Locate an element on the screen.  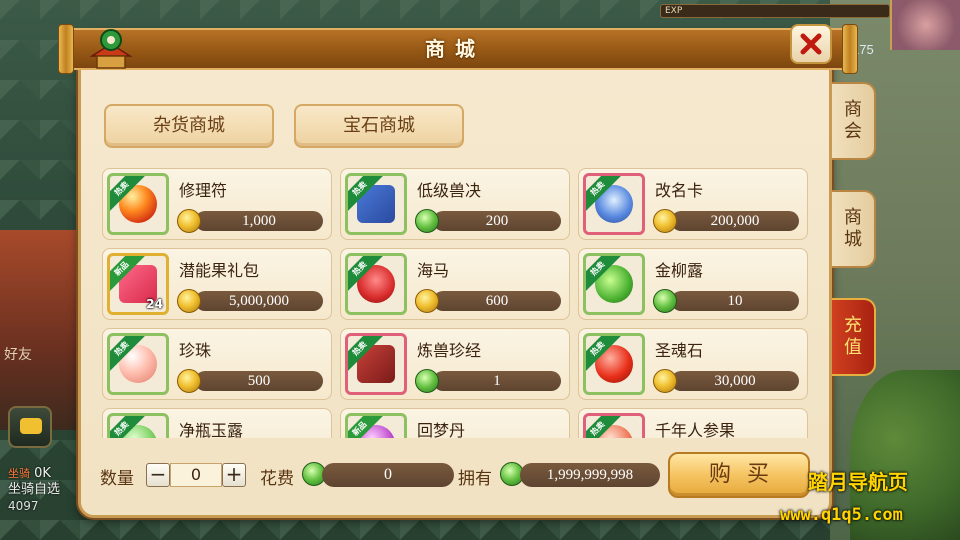
owned-value: 1,999,999,998 is located at coordinates (590, 475).